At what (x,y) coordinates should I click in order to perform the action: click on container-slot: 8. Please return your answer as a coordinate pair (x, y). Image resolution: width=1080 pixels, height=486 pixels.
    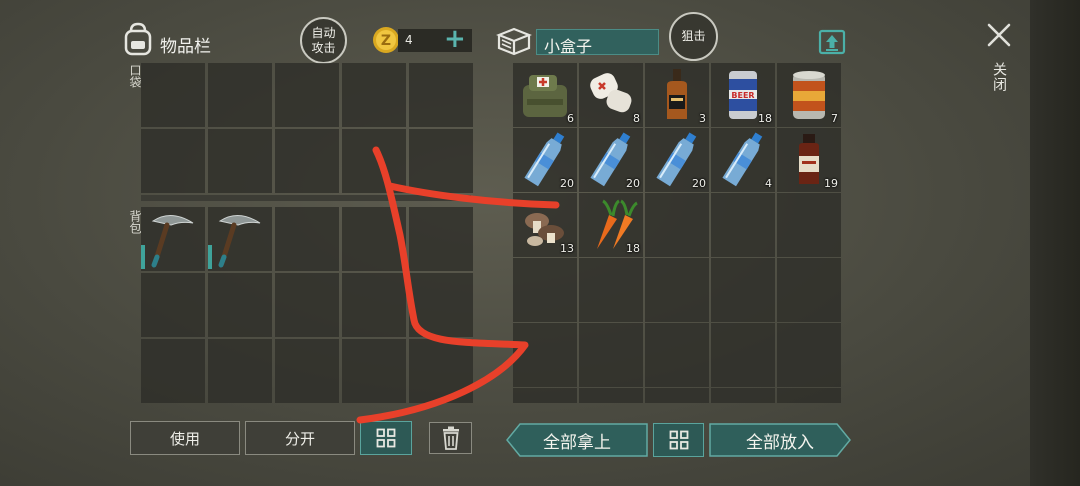
    Looking at the image, I should click on (611, 95).